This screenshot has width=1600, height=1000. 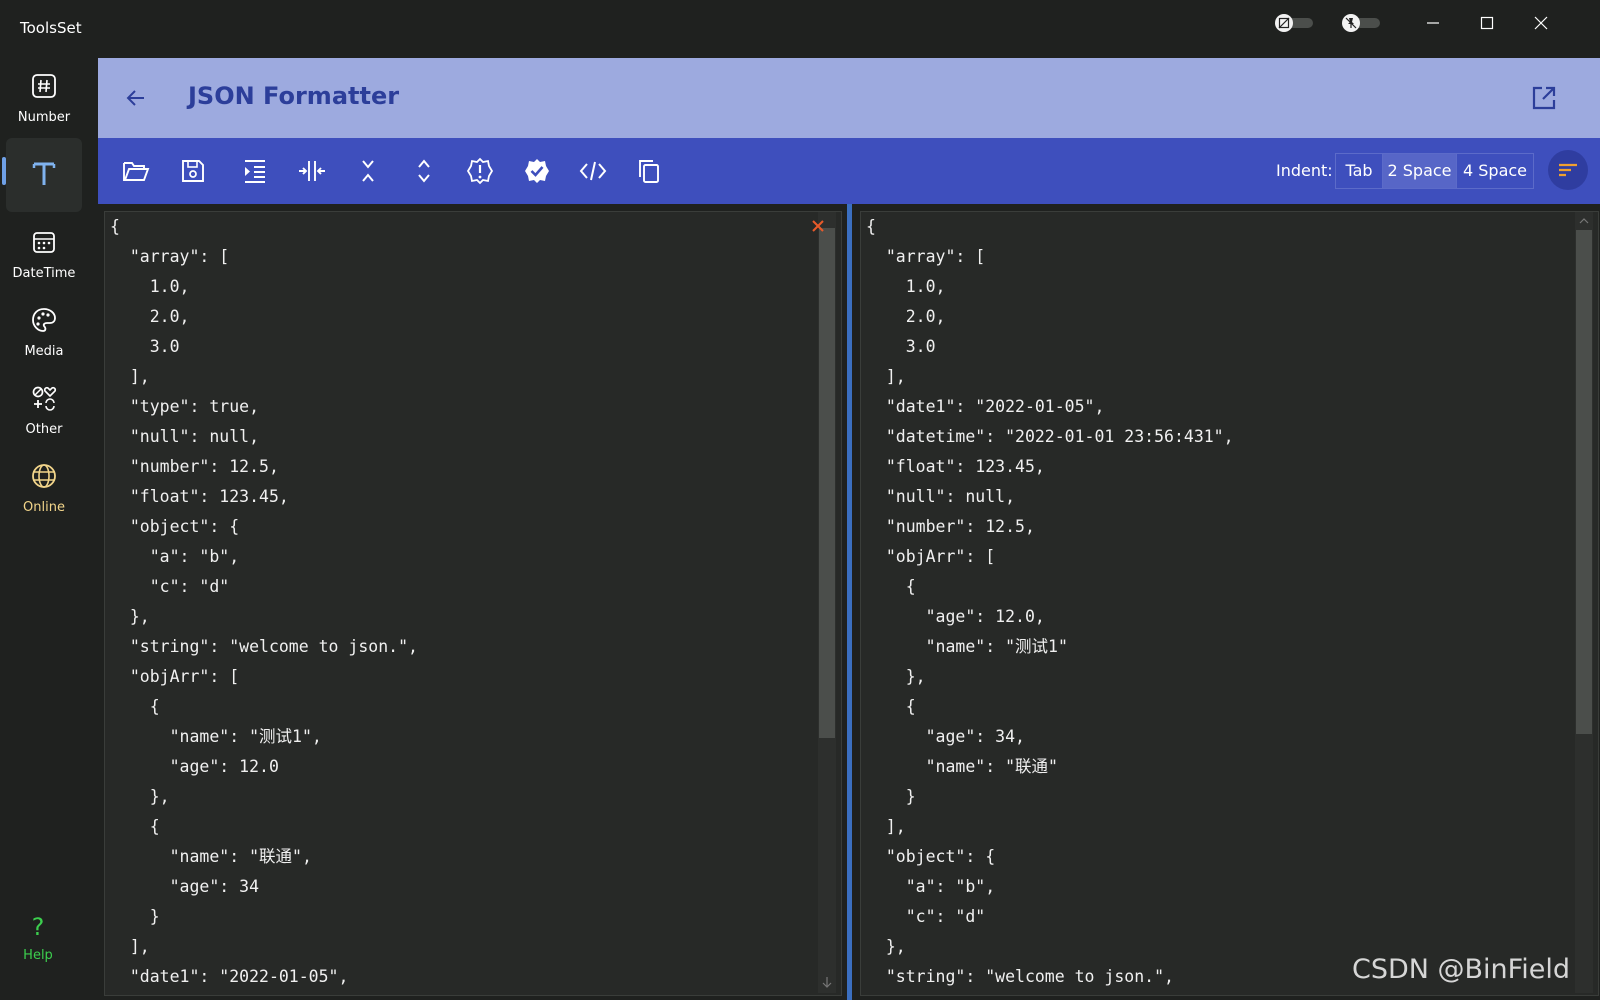 I want to click on text-icon, so click(x=44, y=173).